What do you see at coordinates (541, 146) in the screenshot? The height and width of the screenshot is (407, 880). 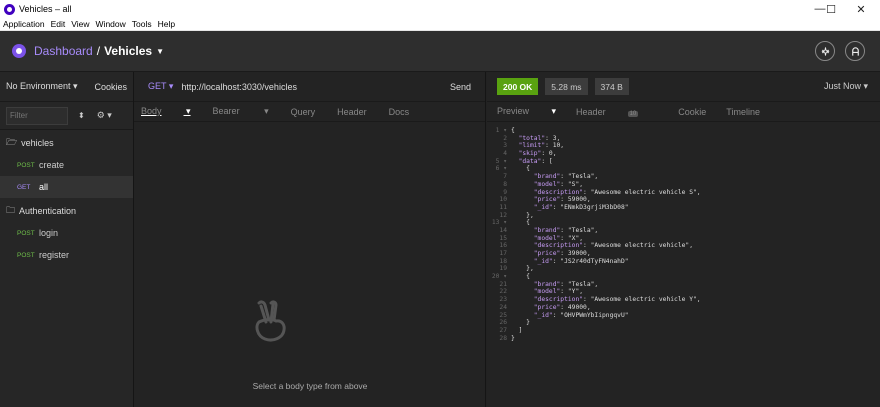 I see `code-text: "limit": 10,` at bounding box center [541, 146].